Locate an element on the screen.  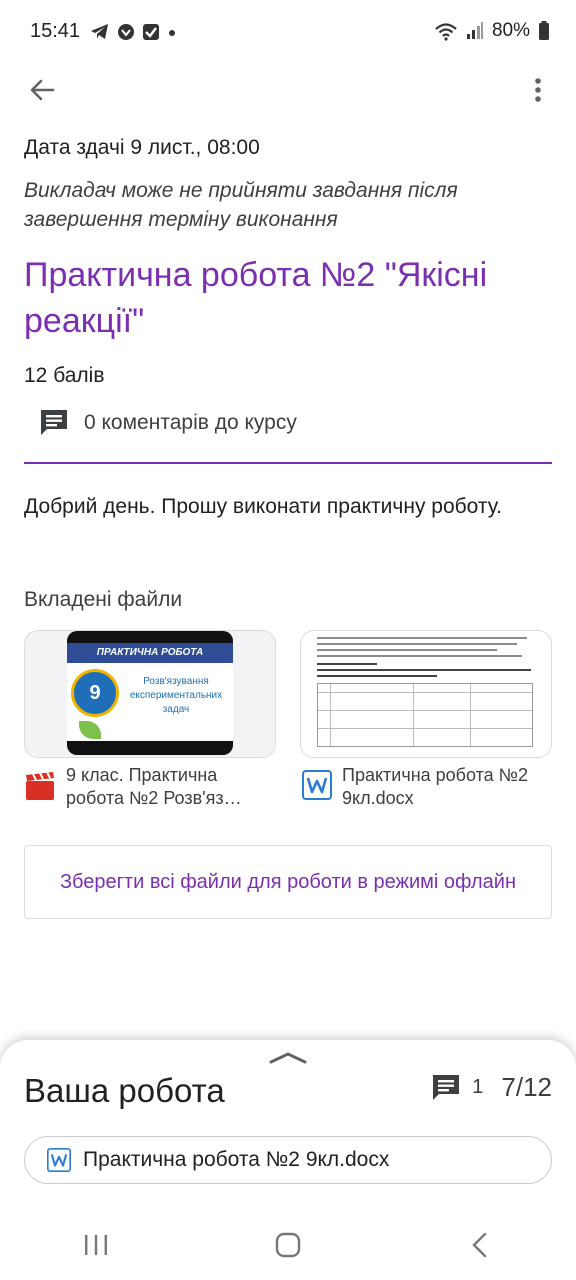
your-work-title: Ваша робота is located at coordinates (124, 1090).